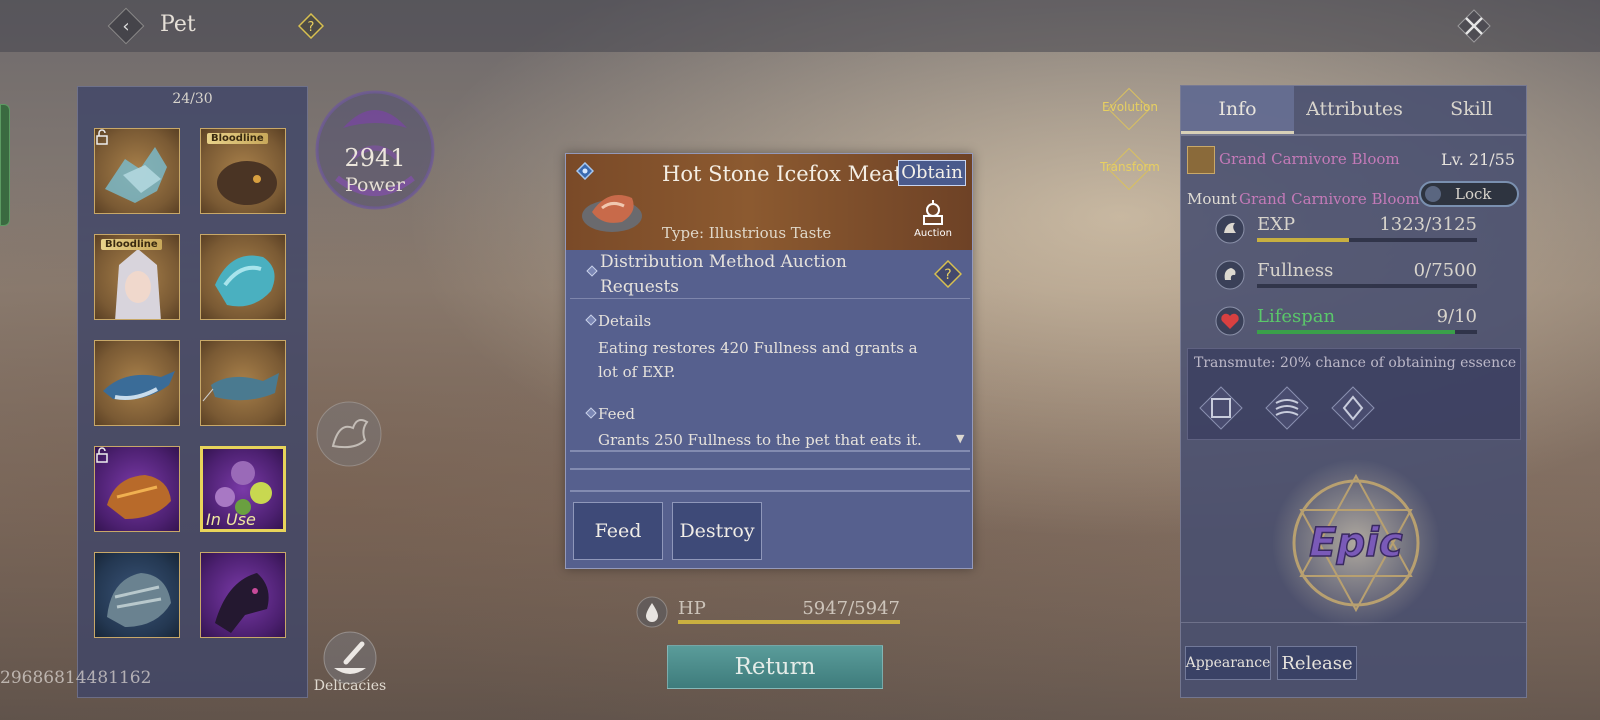 Image resolution: width=1600 pixels, height=720 pixels. What do you see at coordinates (782, 174) in the screenshot?
I see `item-name: Hot Stone Icefox Meat` at bounding box center [782, 174].